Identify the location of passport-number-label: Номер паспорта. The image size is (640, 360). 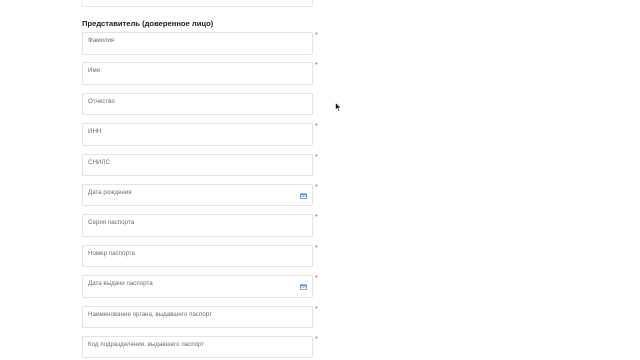
(111, 253).